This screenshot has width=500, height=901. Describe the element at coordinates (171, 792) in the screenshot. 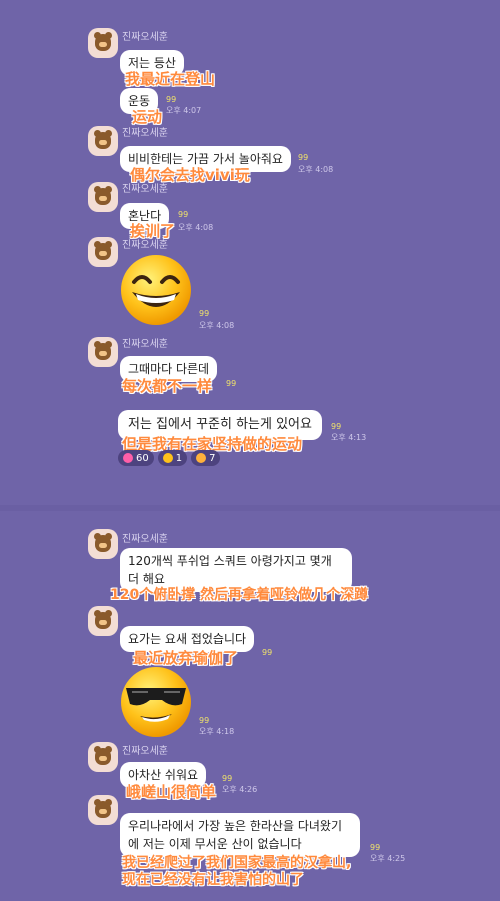

I see `subtitle-caption: 峨嵯山很简单` at that location.